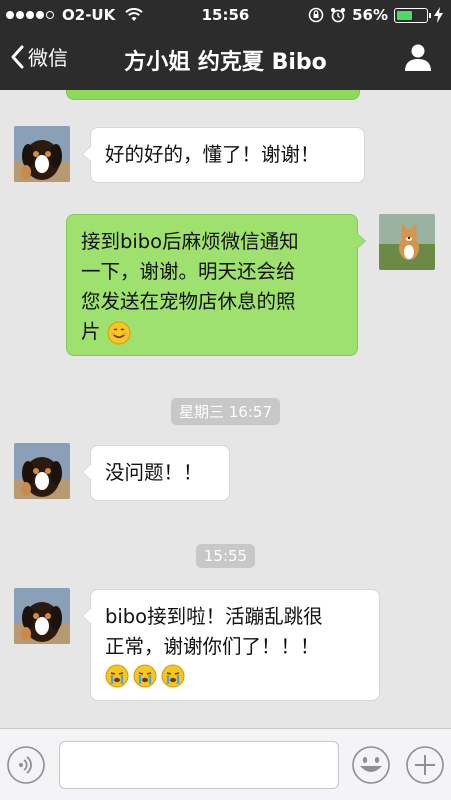 The height and width of the screenshot is (800, 451). Describe the element at coordinates (425, 765) in the screenshot. I see `plus-icon` at that location.